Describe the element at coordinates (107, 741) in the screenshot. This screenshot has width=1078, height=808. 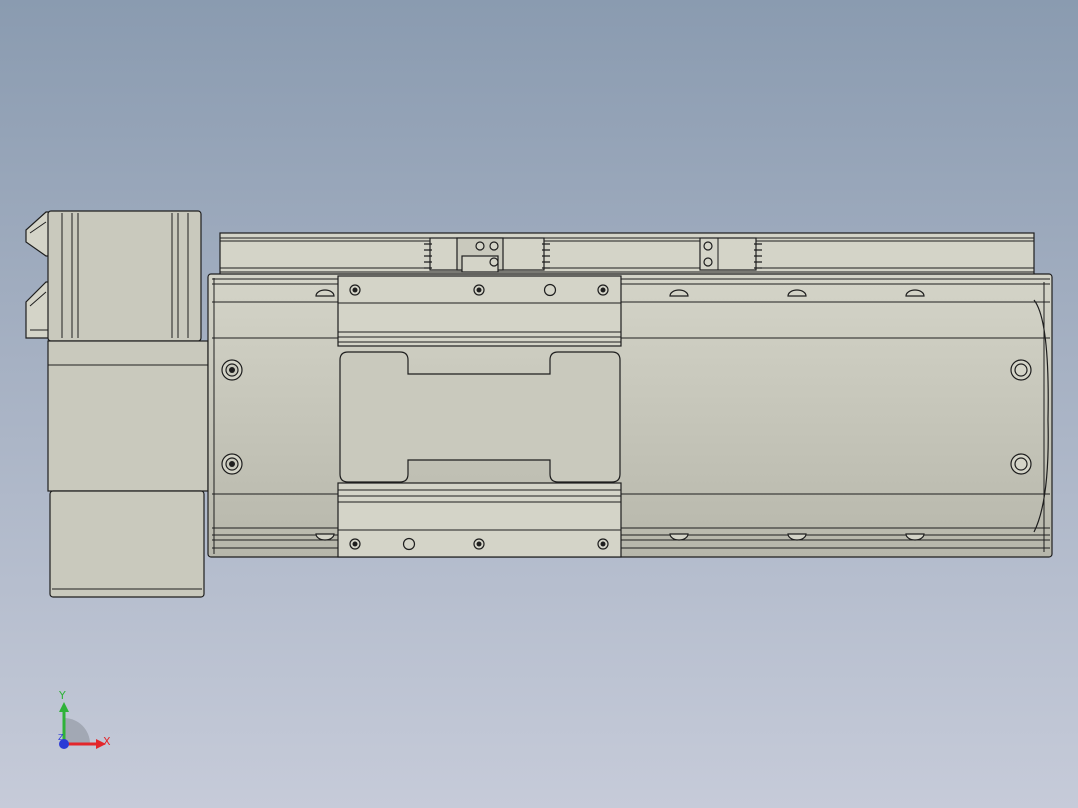
I see `x-axis-label: X` at that location.